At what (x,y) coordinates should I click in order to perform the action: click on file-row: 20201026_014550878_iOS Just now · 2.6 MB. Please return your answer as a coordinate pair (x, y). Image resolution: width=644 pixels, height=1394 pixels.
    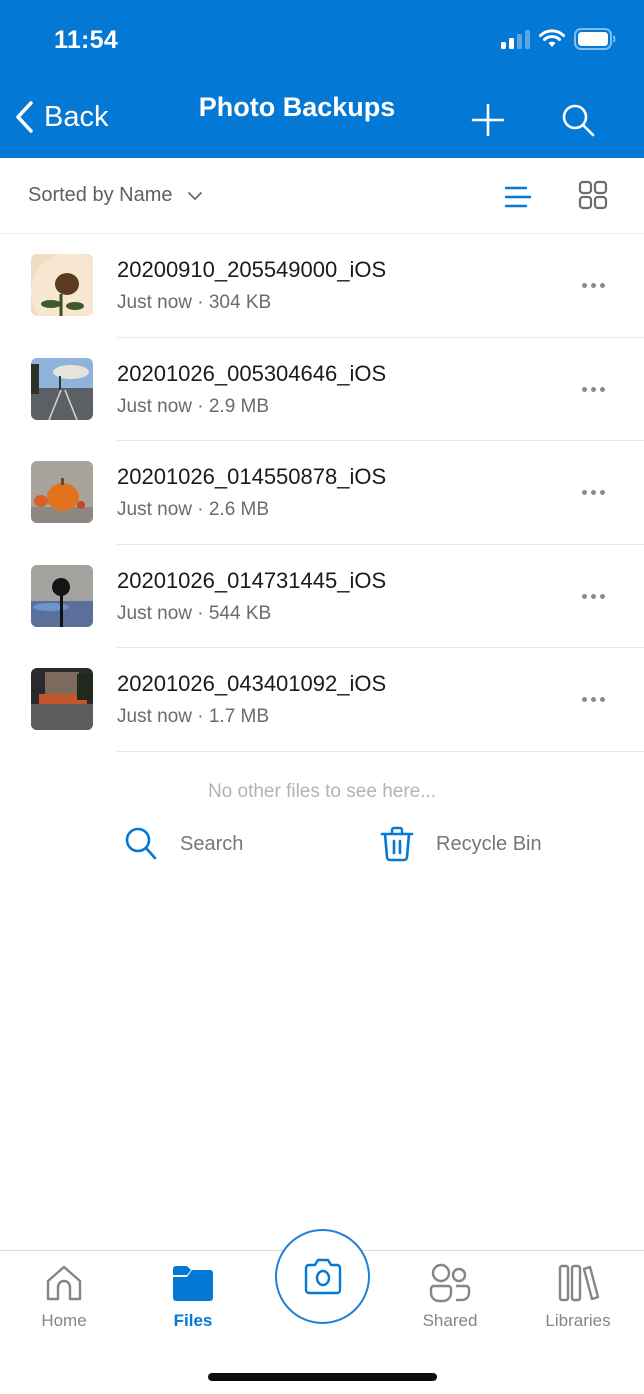
    Looking at the image, I should click on (322, 493).